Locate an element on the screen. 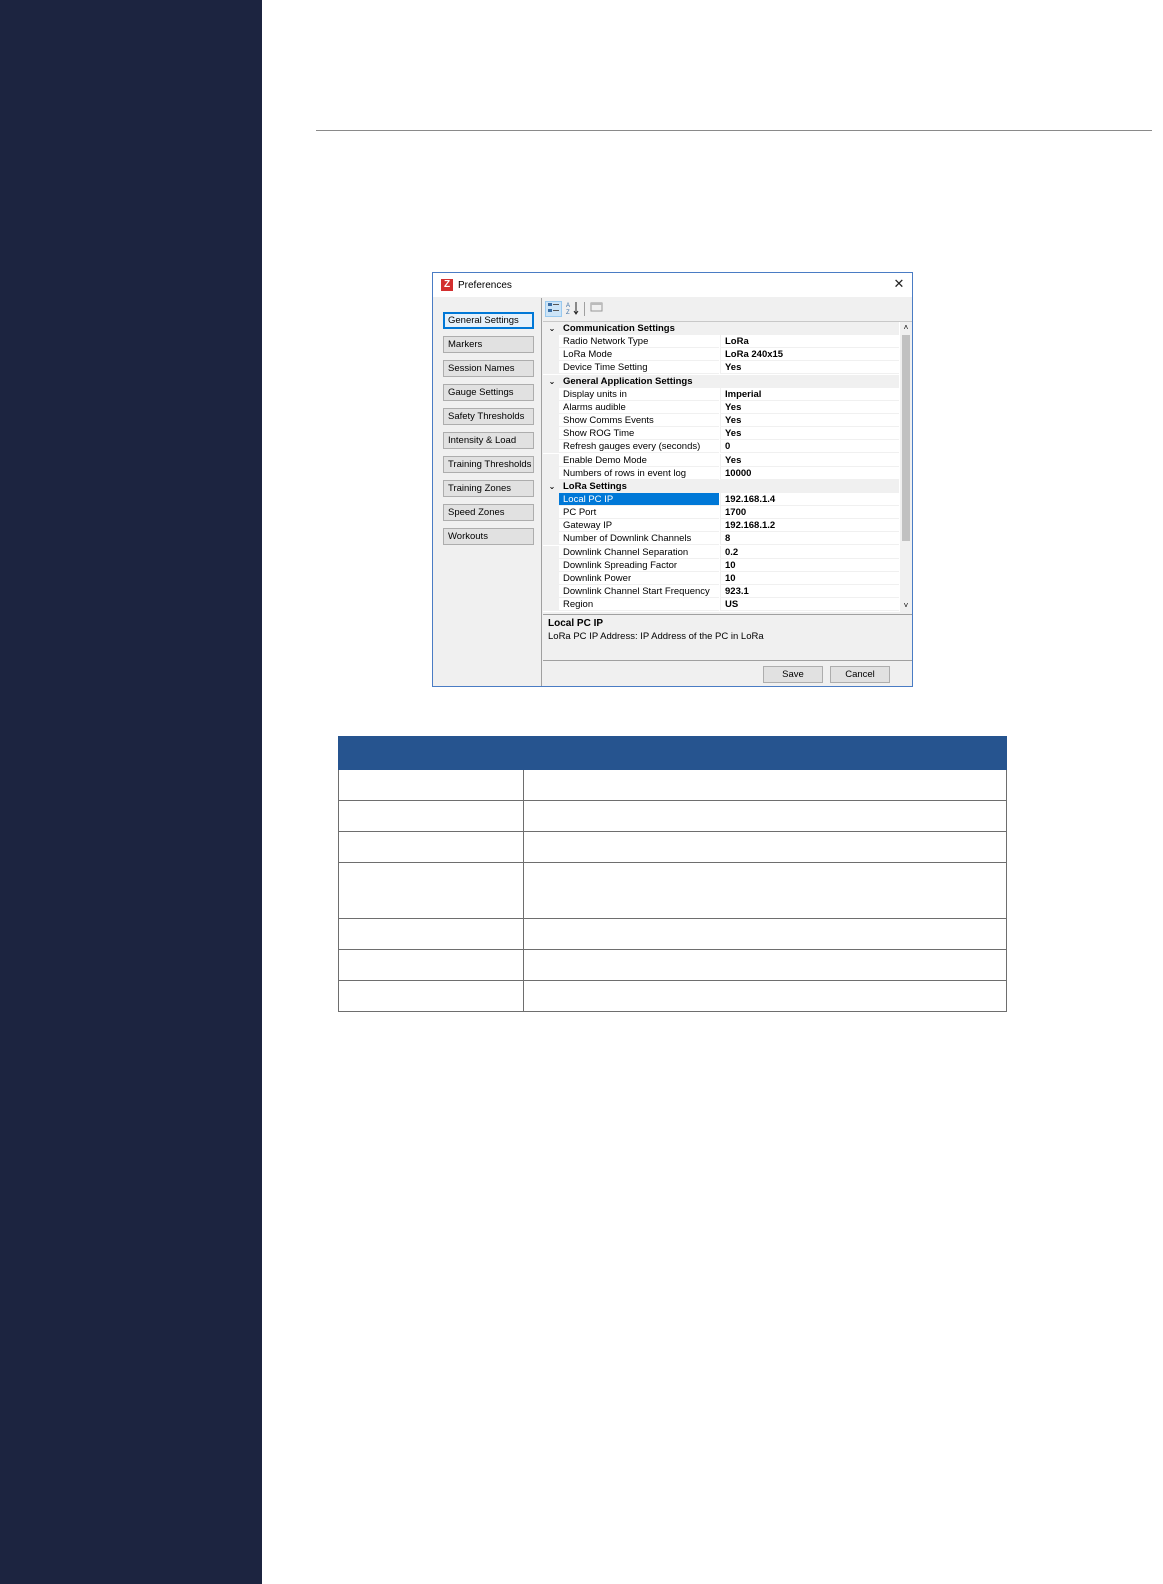 This screenshot has width=1163, height=1584. property-value: Imperial is located at coordinates (809, 394).